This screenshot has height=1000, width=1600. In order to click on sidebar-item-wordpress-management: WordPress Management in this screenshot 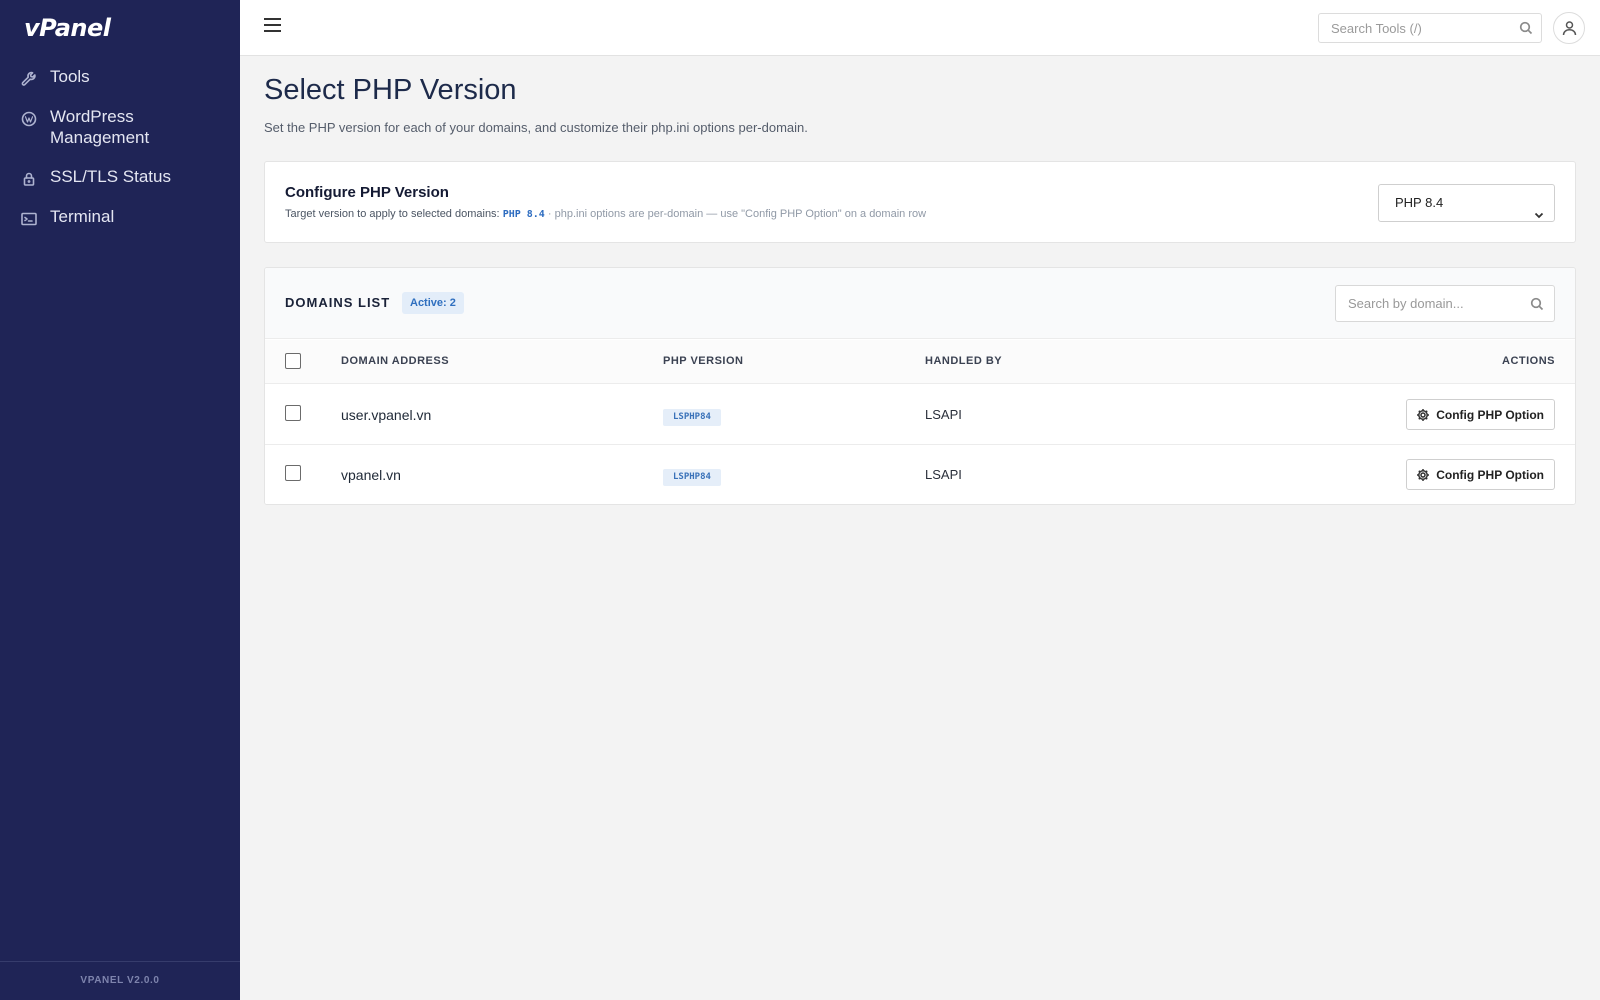, I will do `click(120, 127)`.